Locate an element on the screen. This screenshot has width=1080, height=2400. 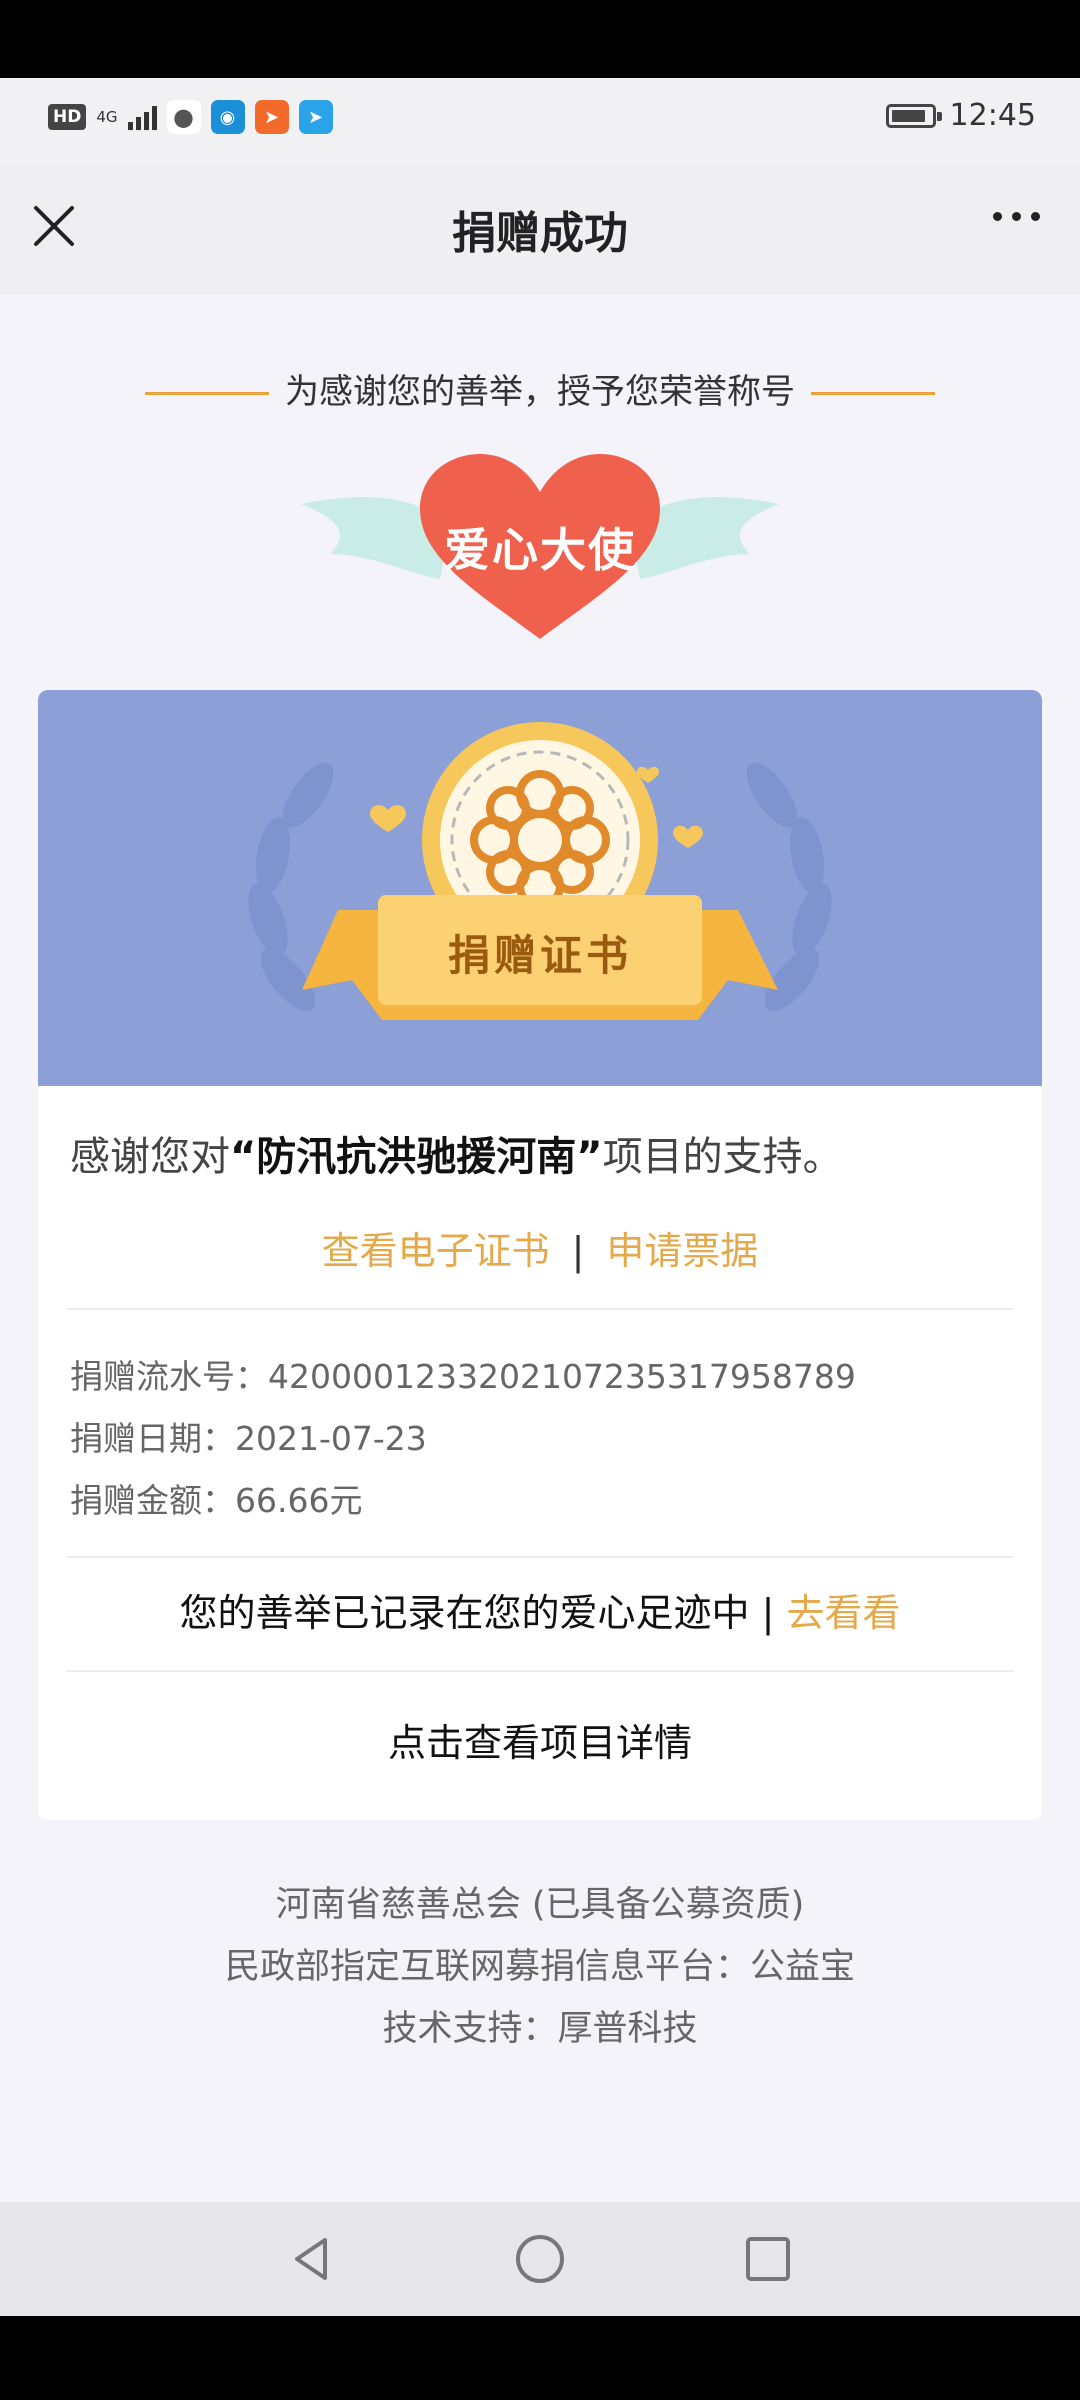
nav-bar: 捐赠成功 is located at coordinates (540, 229).